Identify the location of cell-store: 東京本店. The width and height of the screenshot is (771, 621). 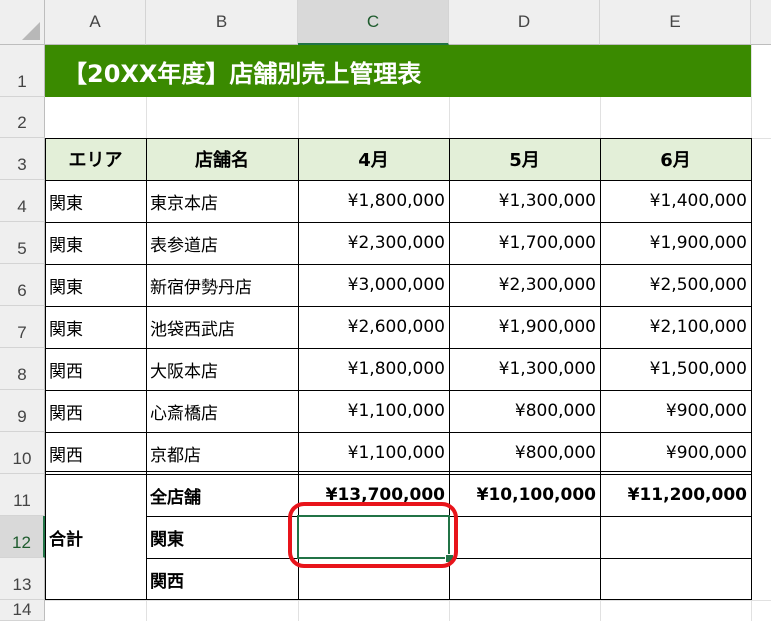
(222, 201).